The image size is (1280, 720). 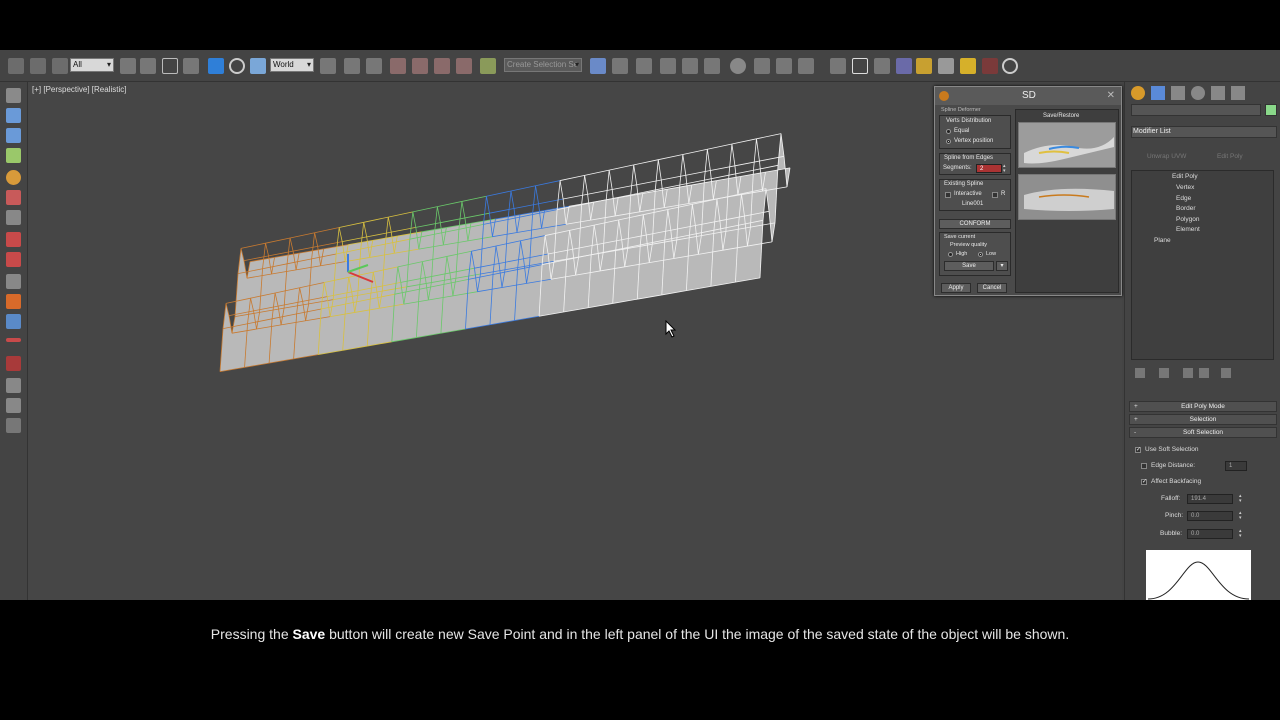 What do you see at coordinates (398, 66) in the screenshot?
I see `snaps-toggle-icon` at bounding box center [398, 66].